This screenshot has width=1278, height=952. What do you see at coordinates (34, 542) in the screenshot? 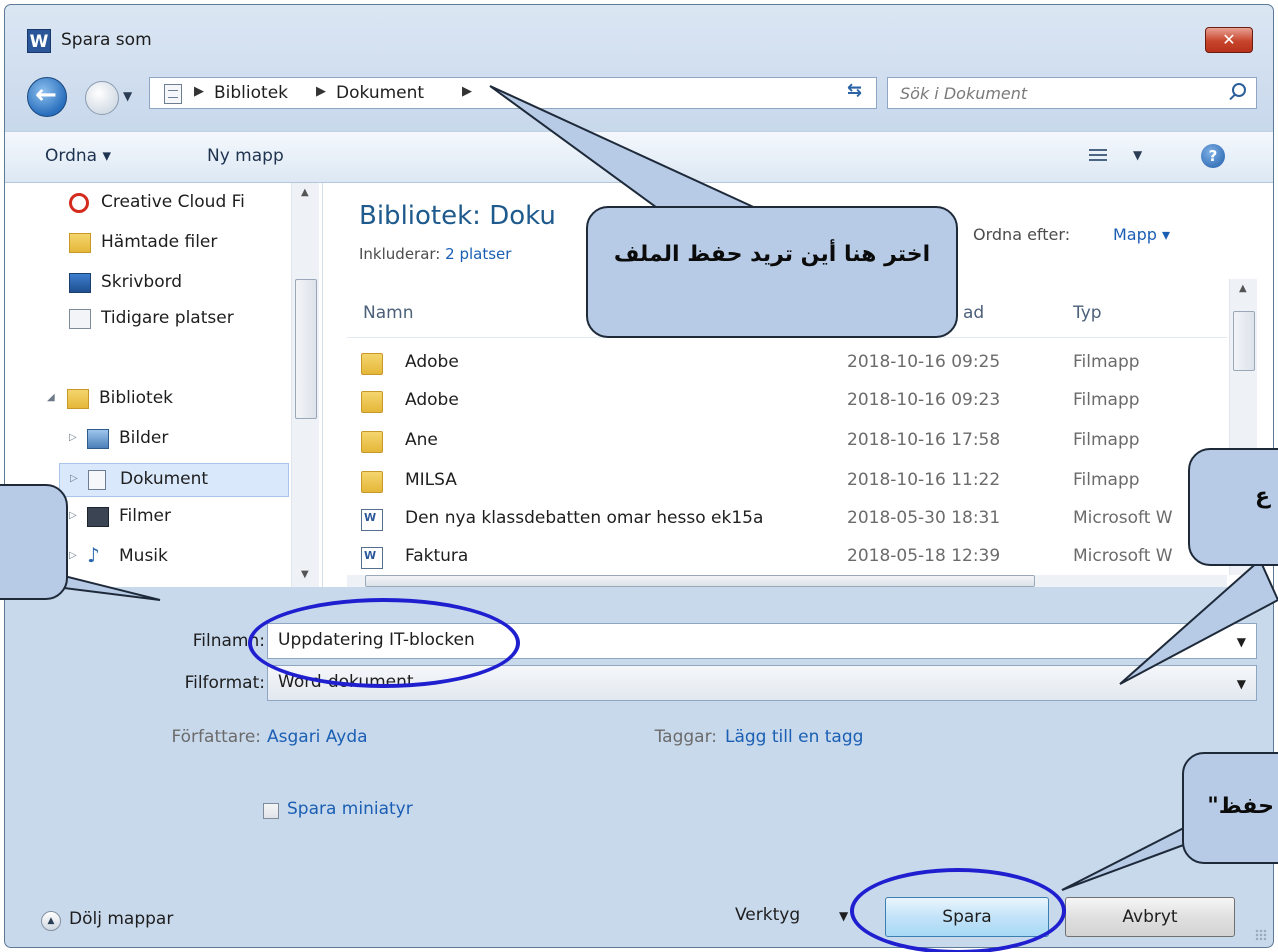
I see `filename-callout` at bounding box center [34, 542].